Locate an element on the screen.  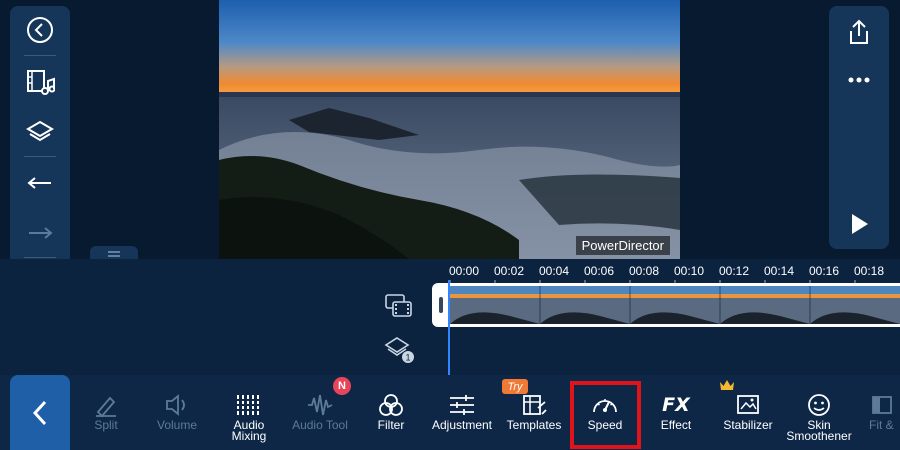
split-icon is located at coordinates (106, 405).